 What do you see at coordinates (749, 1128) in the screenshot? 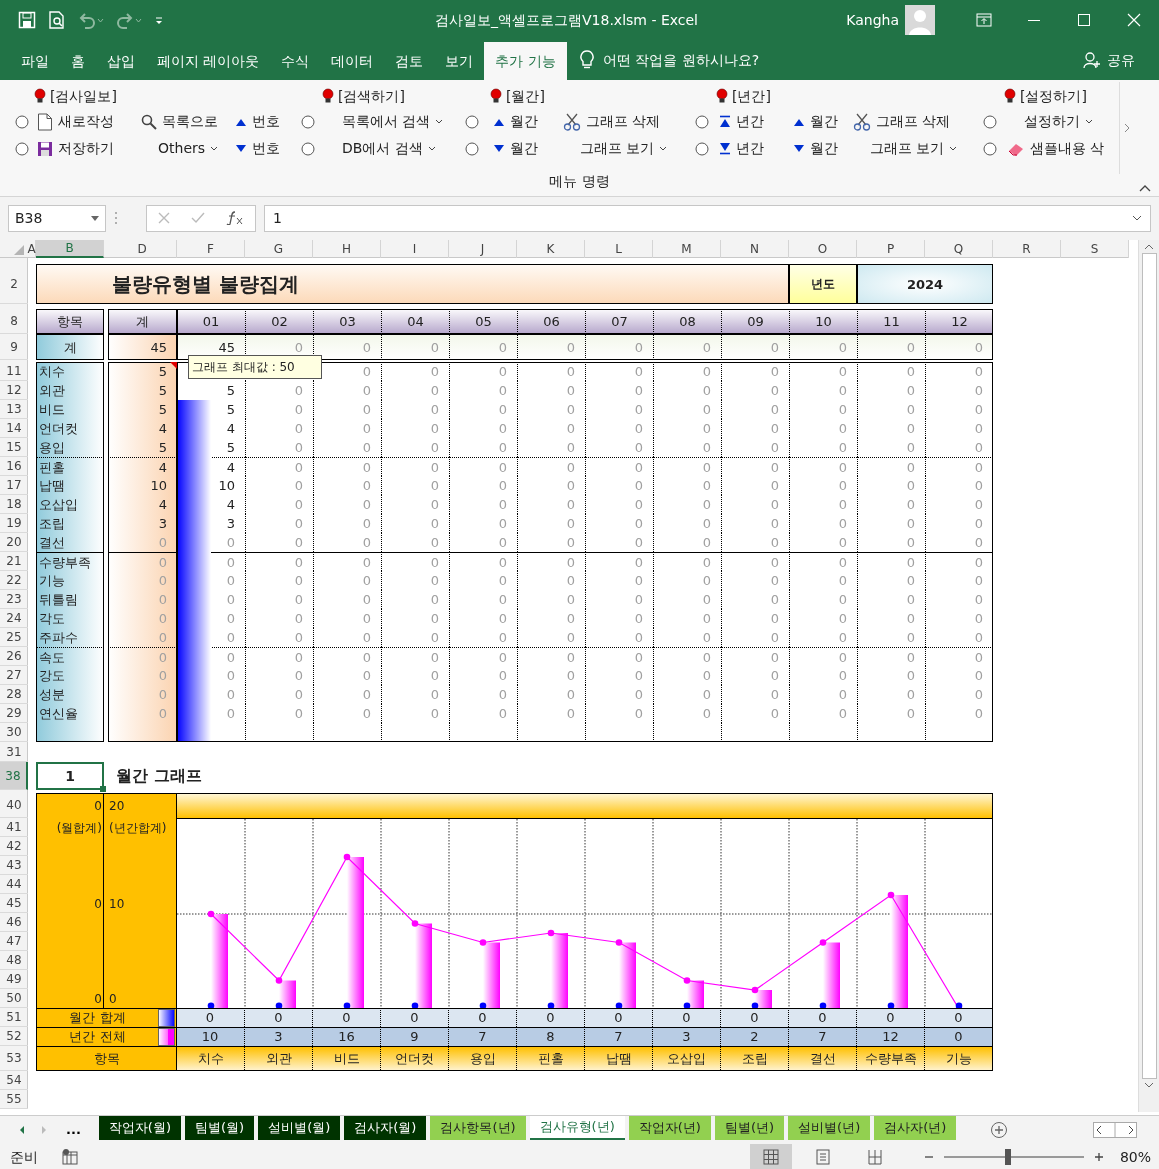
I see `sheet-tab: 팀별(년)` at bounding box center [749, 1128].